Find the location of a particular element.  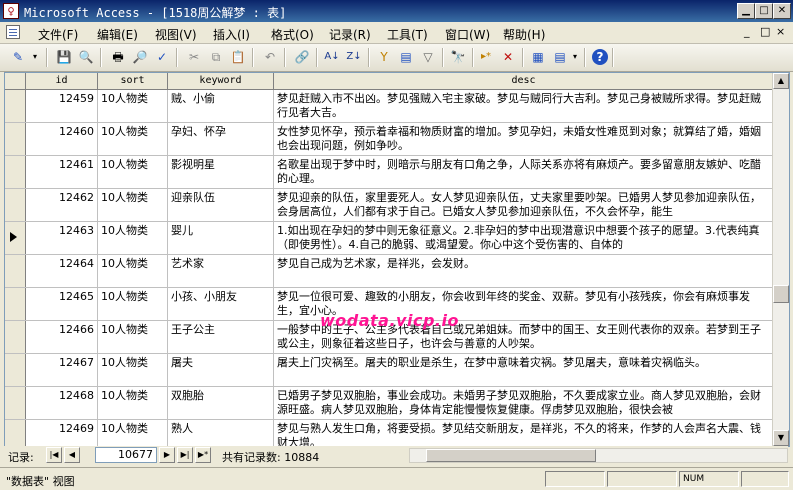

select-all-corner is located at coordinates (15, 81).